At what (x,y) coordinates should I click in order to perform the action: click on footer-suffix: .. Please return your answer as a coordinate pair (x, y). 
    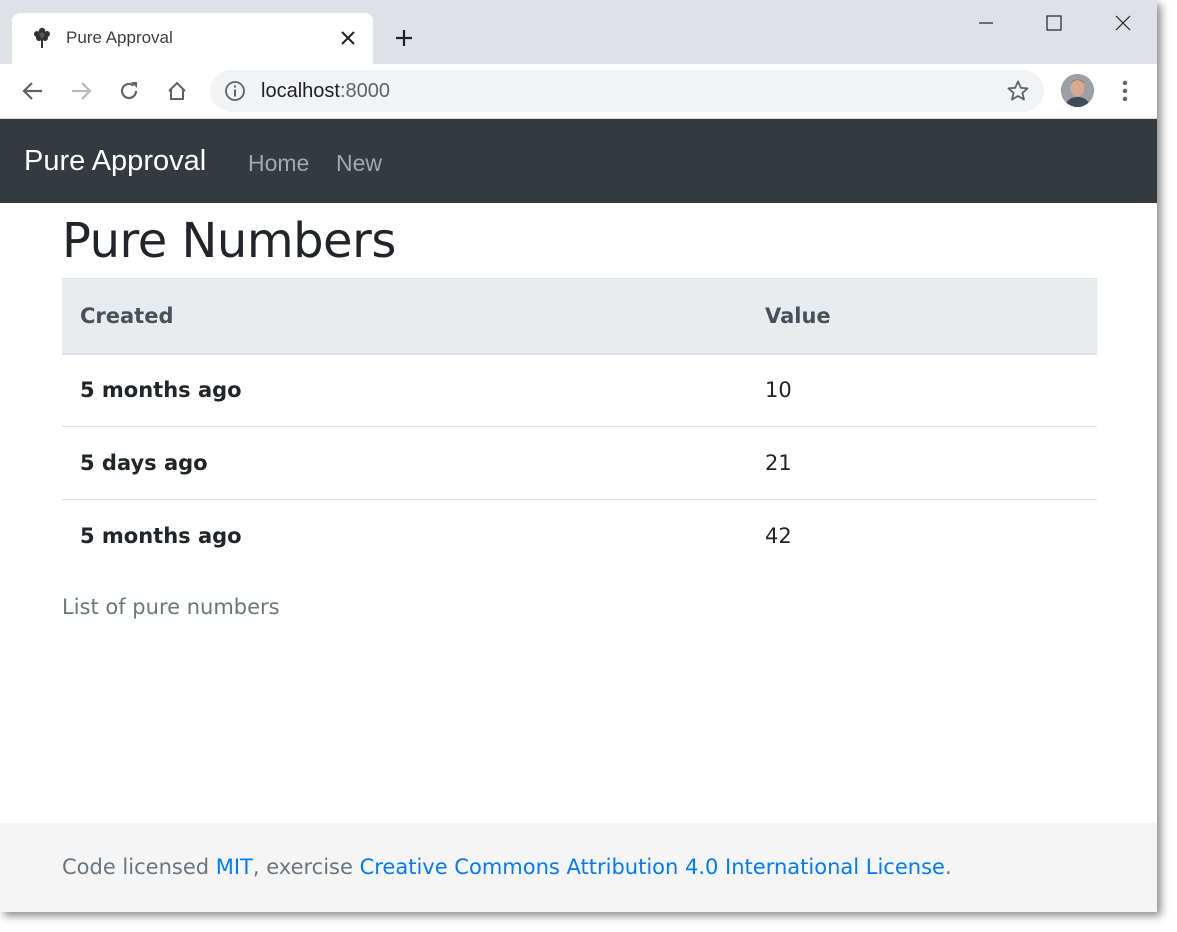
    Looking at the image, I should click on (948, 867).